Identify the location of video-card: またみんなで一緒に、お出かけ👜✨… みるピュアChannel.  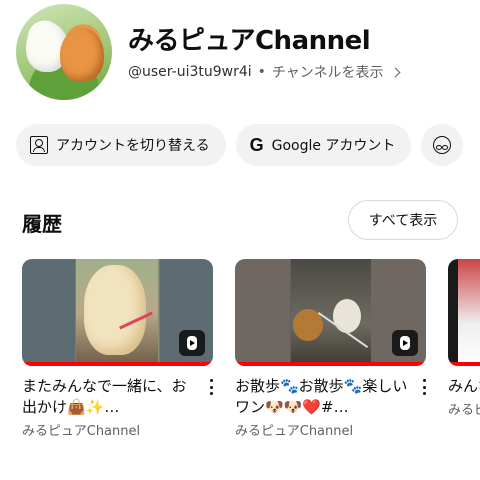
(117, 349).